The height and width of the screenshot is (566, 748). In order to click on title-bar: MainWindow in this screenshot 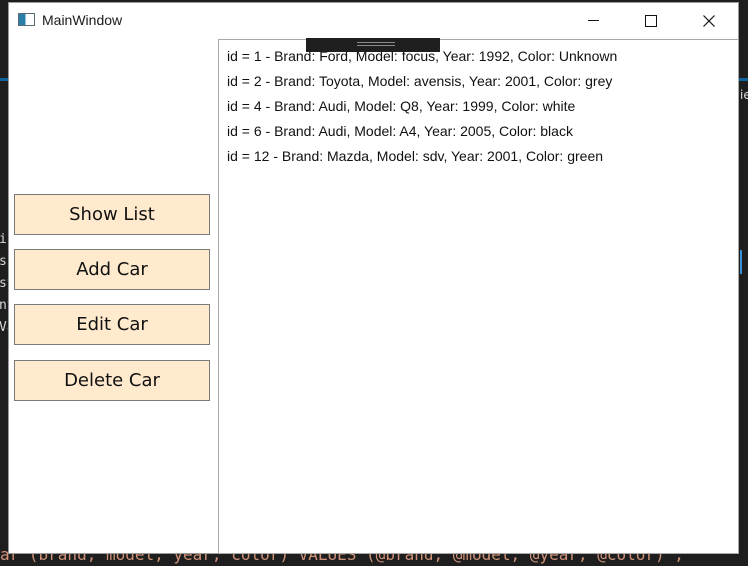, I will do `click(373, 20)`.